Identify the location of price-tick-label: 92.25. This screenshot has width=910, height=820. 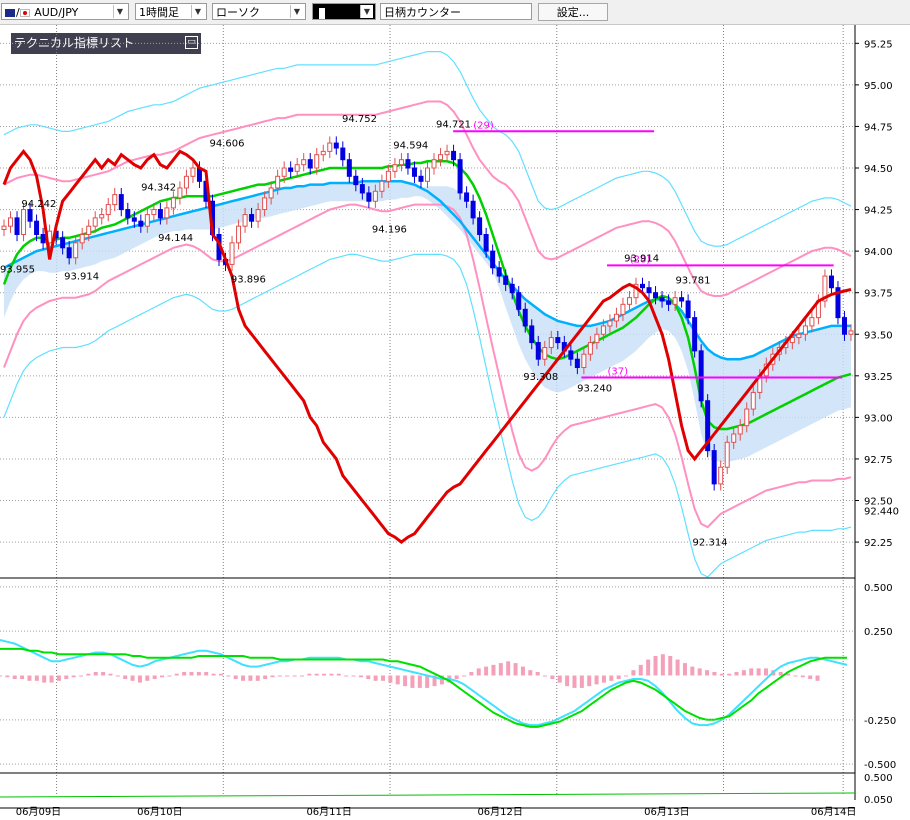
(878, 543).